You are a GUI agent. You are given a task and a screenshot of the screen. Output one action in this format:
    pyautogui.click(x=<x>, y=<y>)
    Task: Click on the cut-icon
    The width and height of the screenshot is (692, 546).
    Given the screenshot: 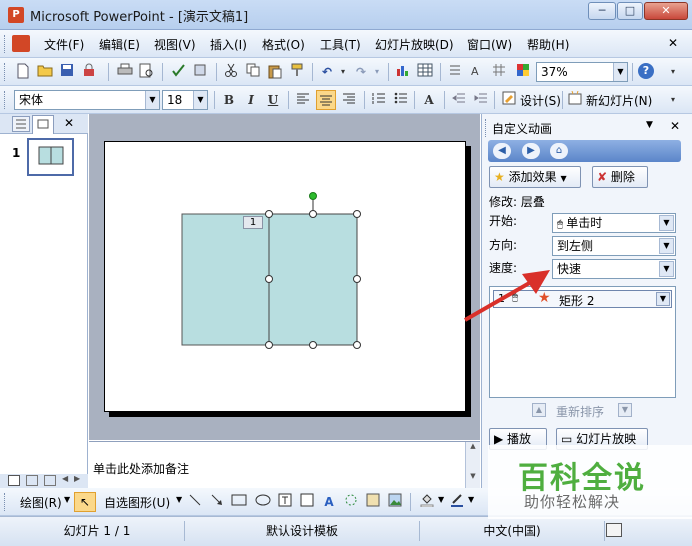 What is the action you would take?
    pyautogui.click(x=231, y=72)
    